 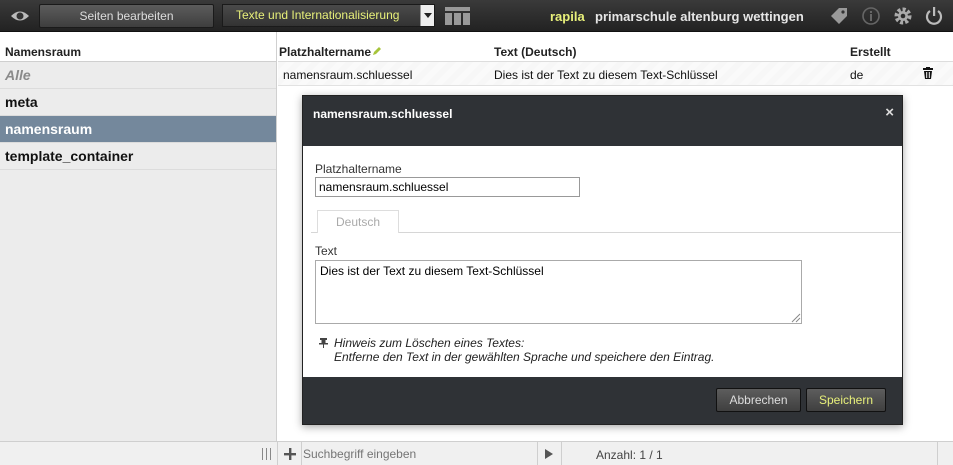 I want to click on layout-grid-icon, so click(x=457, y=16).